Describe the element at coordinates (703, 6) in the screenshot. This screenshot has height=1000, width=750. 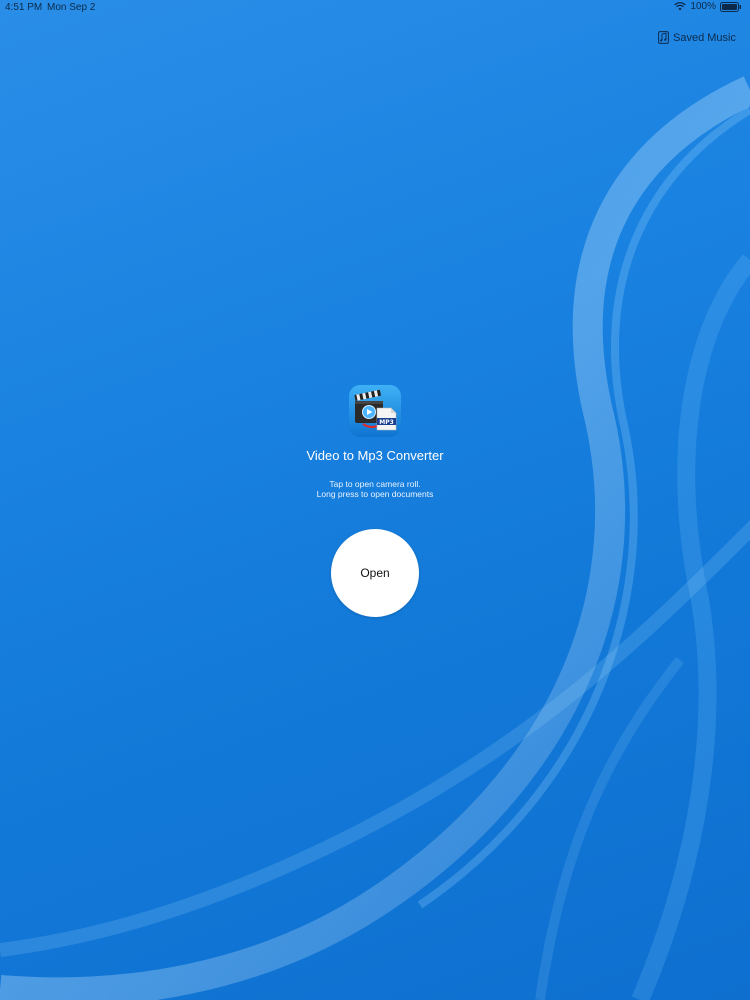
I see `battery-percent: 100%` at that location.